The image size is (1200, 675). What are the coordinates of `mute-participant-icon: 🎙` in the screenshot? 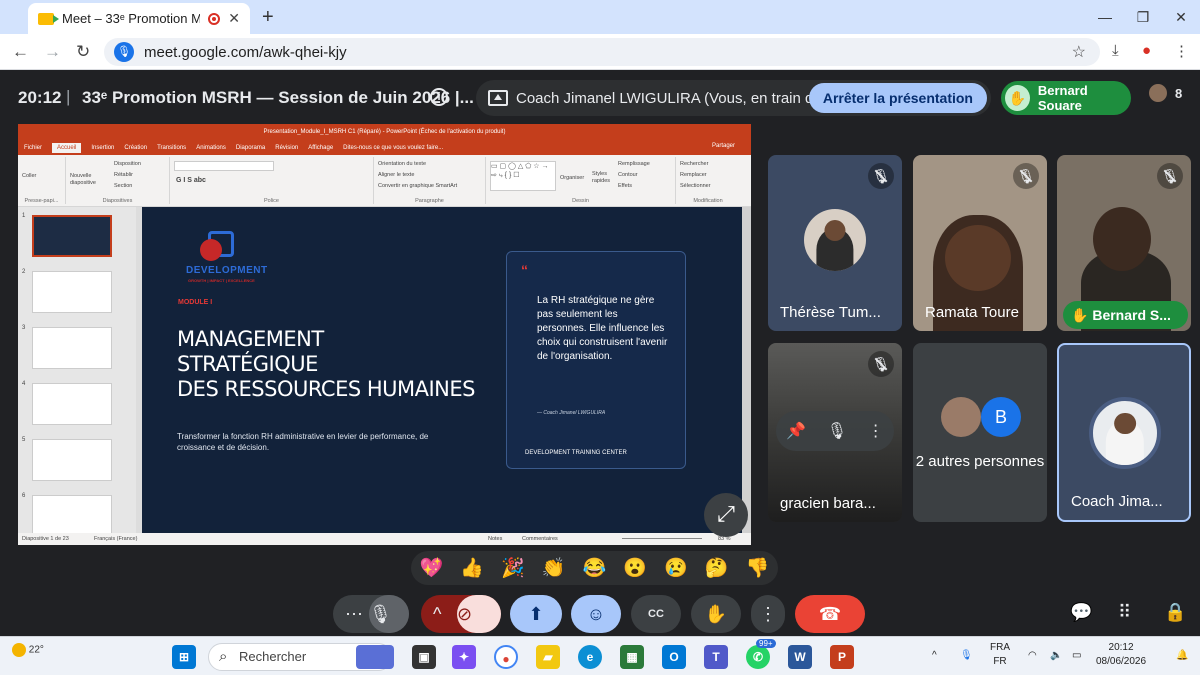 It's located at (837, 431).